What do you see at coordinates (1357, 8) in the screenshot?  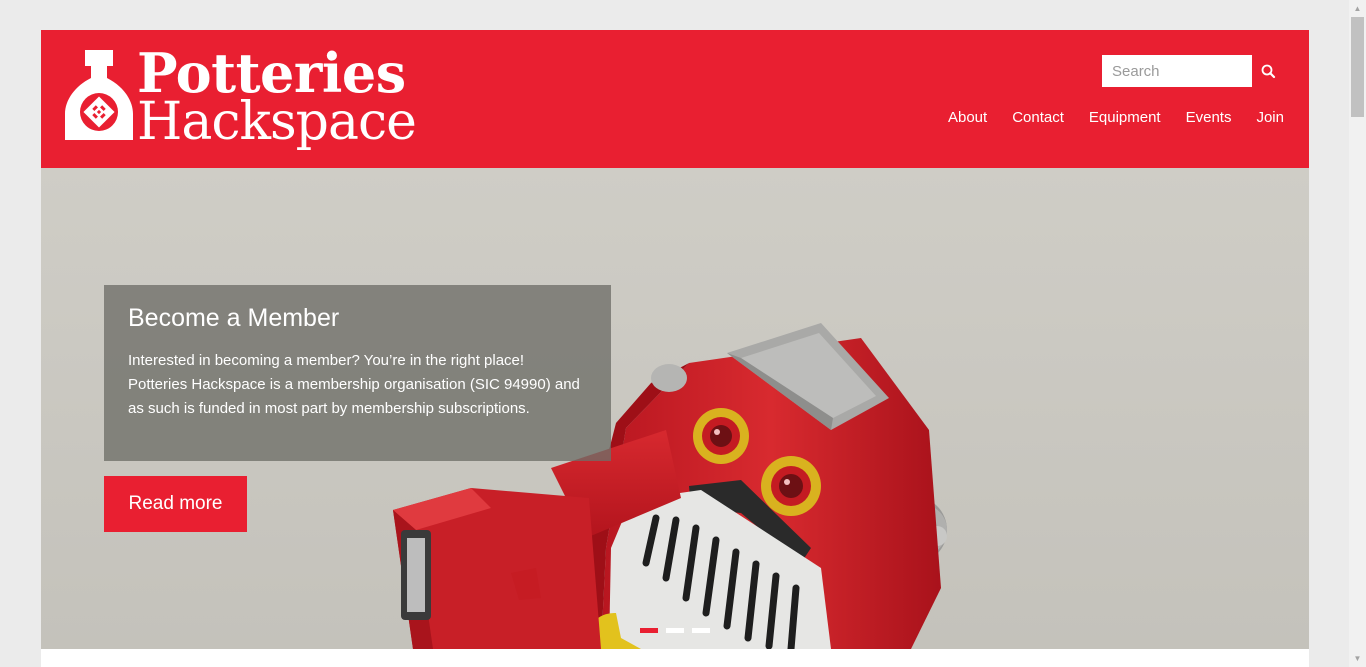 I see `scroll-up-arrow-icon: ▲` at bounding box center [1357, 8].